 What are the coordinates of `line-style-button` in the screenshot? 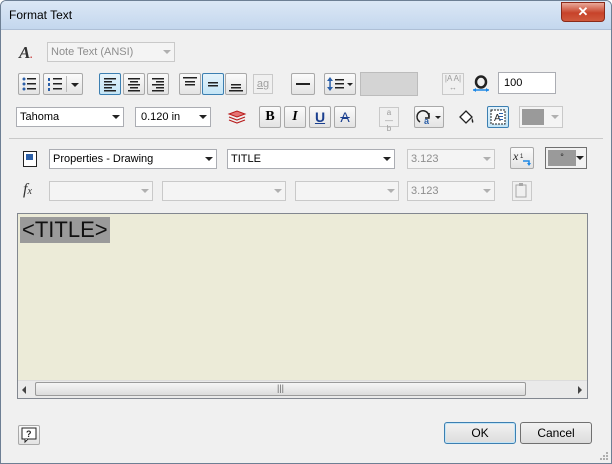 It's located at (303, 84).